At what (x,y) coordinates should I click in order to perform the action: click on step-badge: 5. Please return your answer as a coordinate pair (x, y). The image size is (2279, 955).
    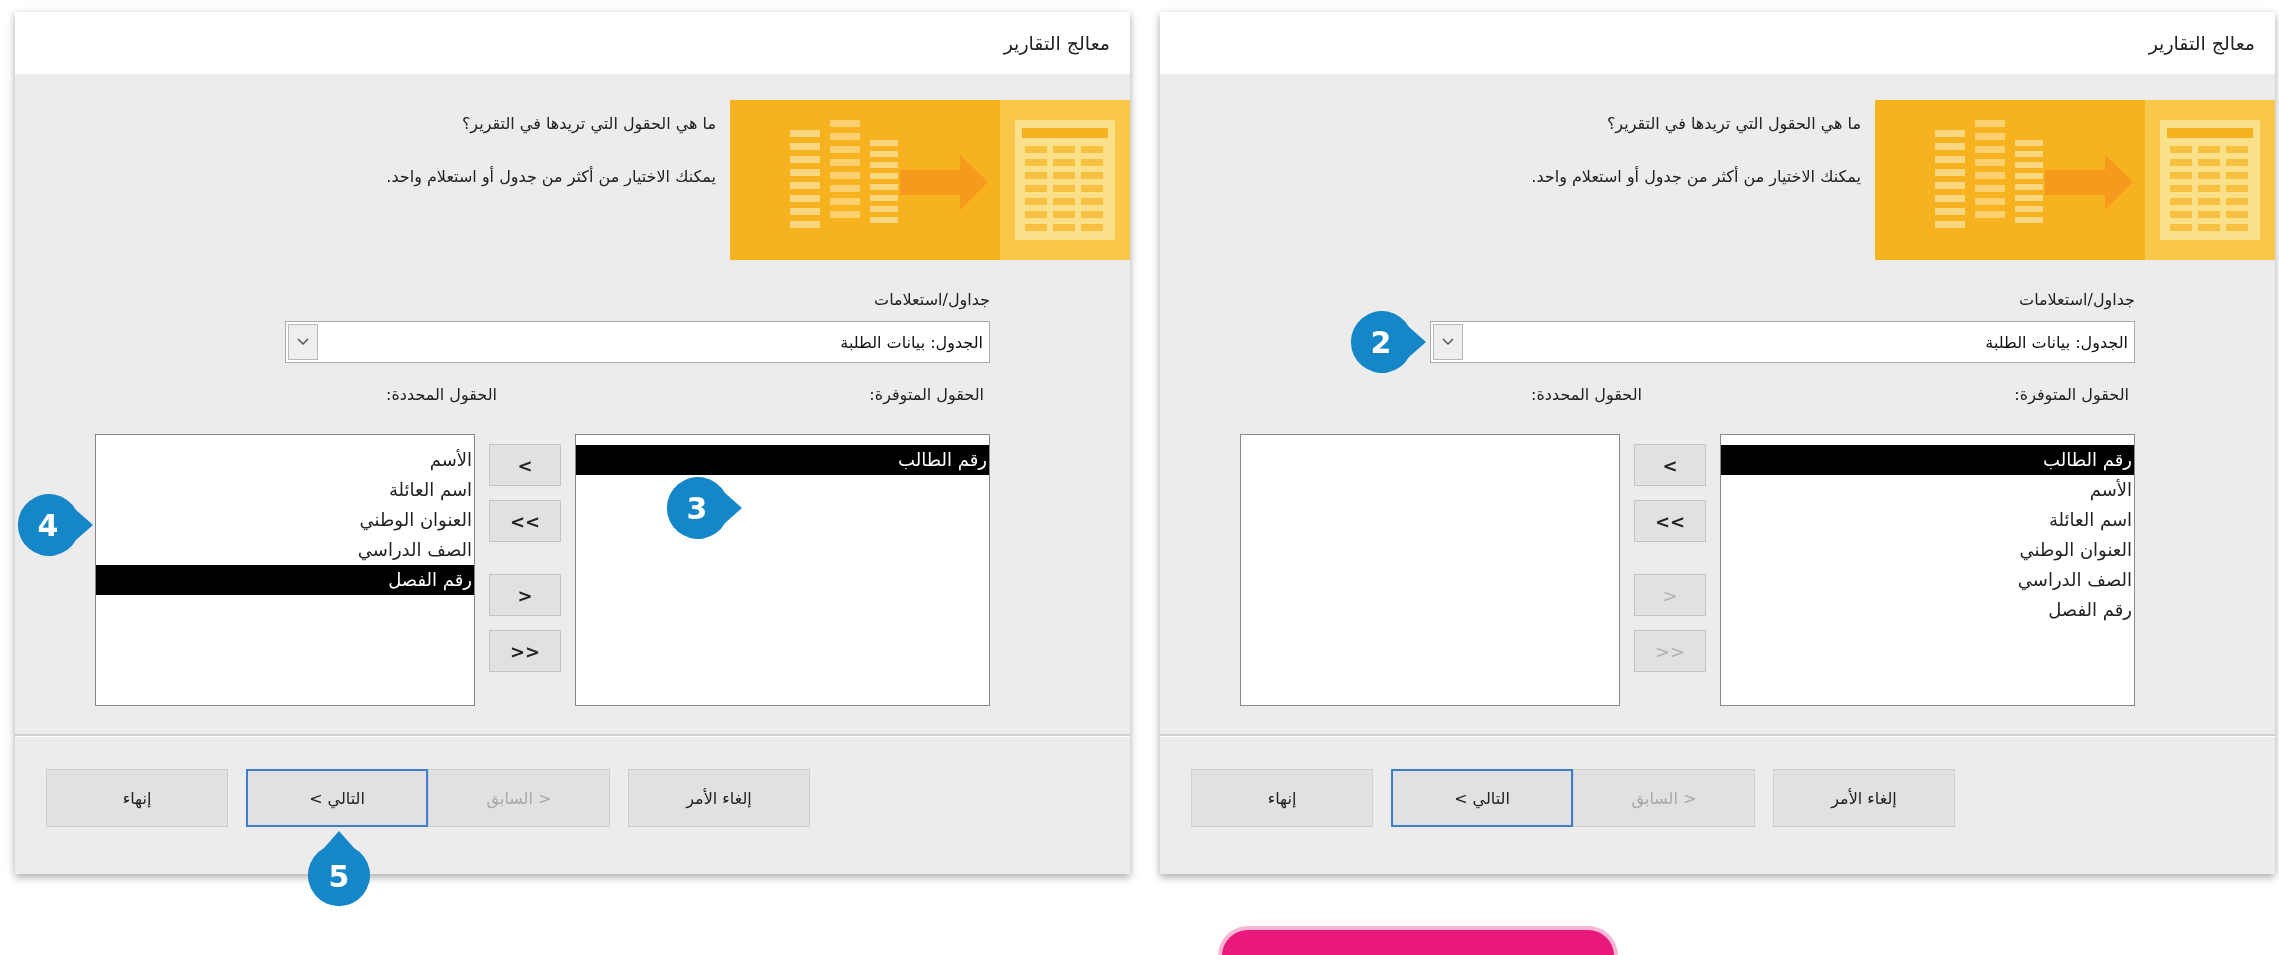
    Looking at the image, I should click on (339, 869).